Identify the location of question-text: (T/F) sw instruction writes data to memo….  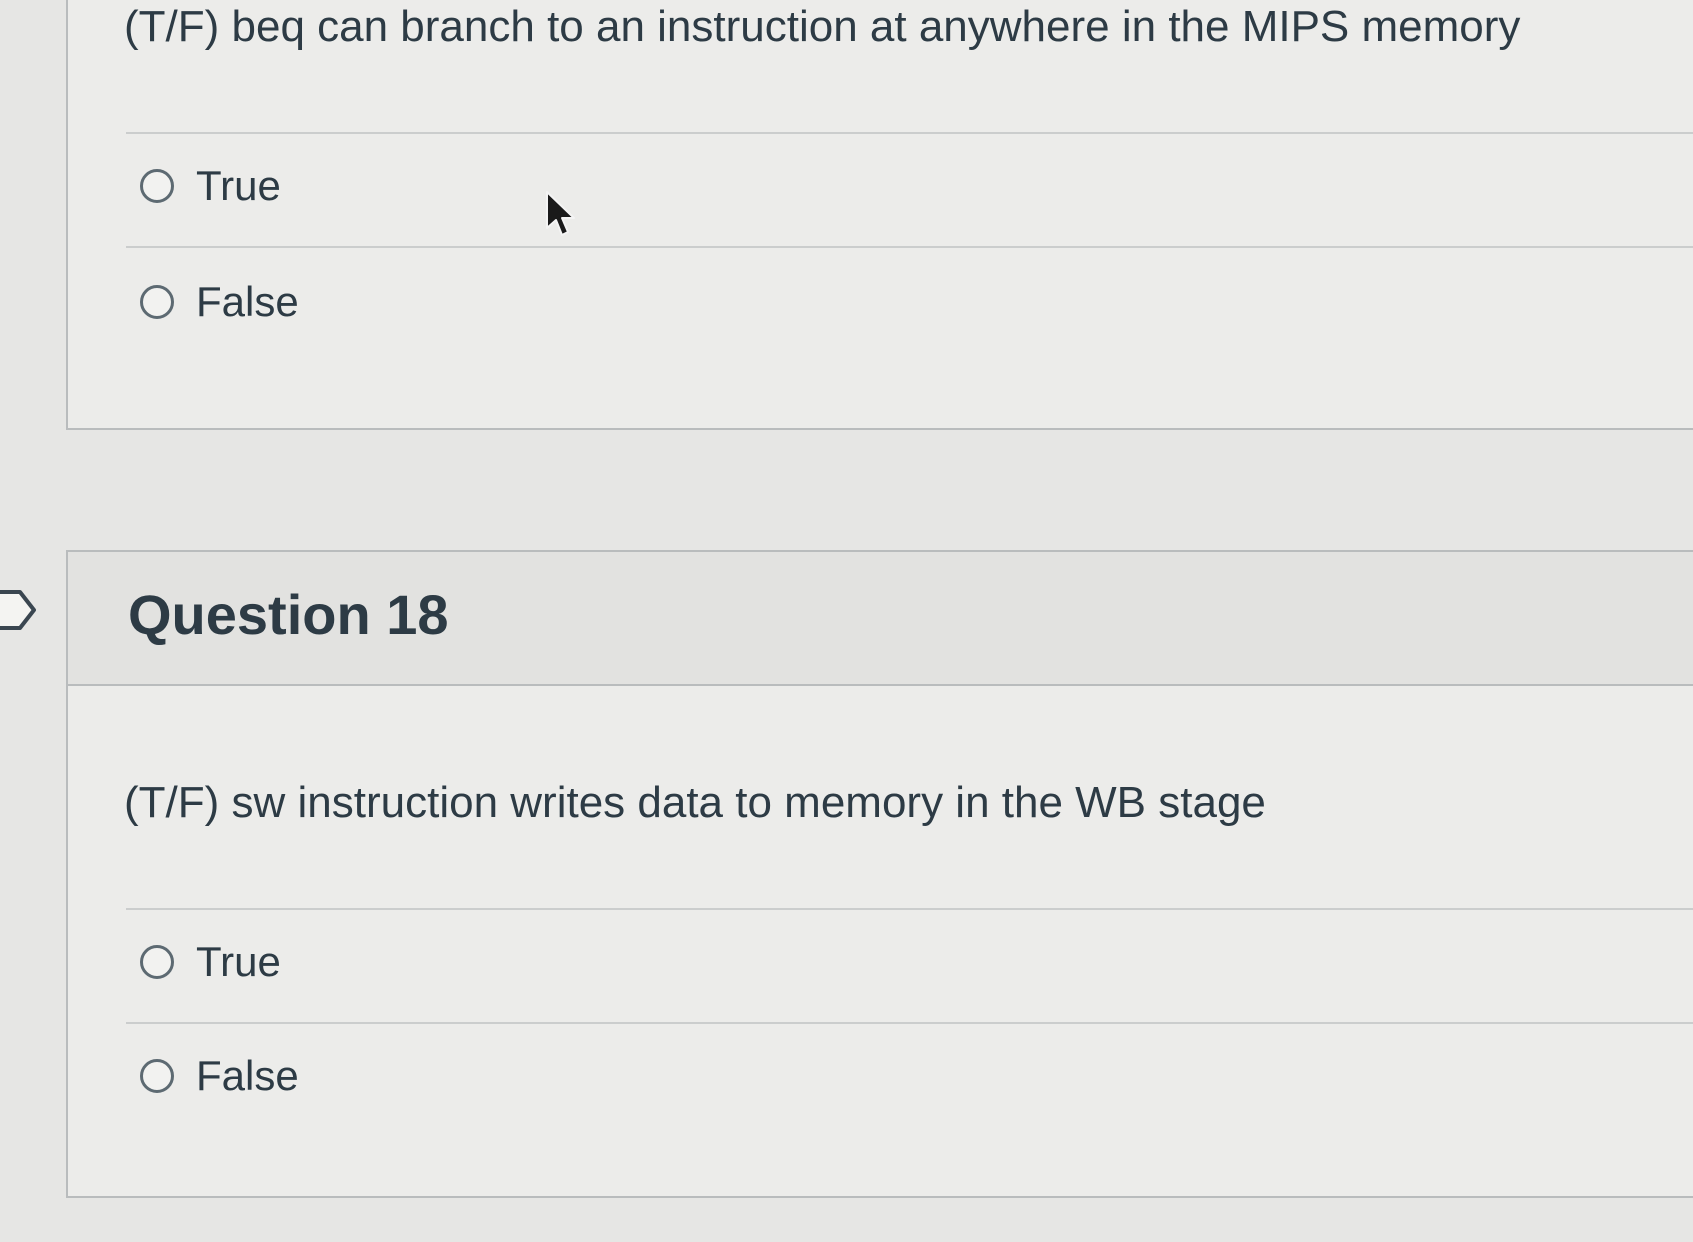
(695, 802).